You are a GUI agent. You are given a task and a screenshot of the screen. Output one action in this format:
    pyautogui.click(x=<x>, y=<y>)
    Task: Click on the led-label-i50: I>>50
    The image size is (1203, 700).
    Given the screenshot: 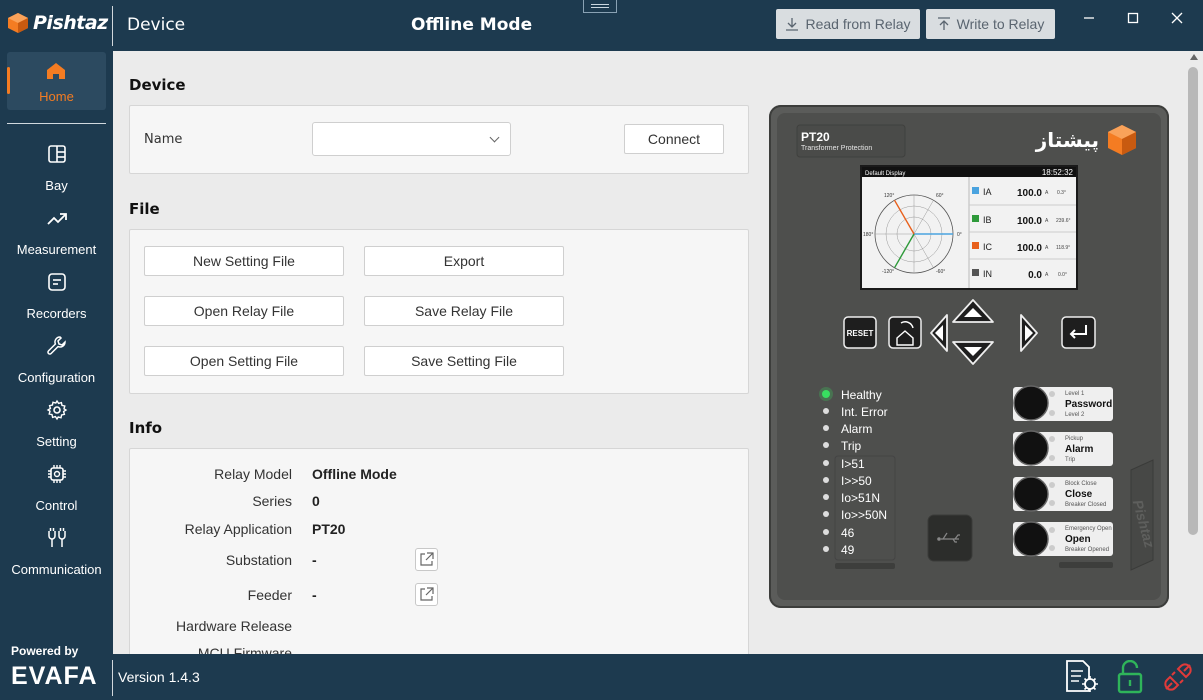 What is the action you would take?
    pyautogui.click(x=856, y=481)
    